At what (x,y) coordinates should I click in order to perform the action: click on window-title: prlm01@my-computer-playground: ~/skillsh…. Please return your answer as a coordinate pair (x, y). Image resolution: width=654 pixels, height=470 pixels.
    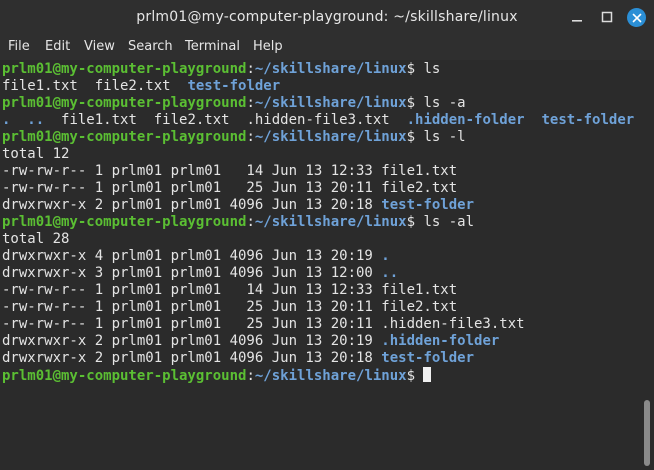
    Looking at the image, I should click on (327, 17).